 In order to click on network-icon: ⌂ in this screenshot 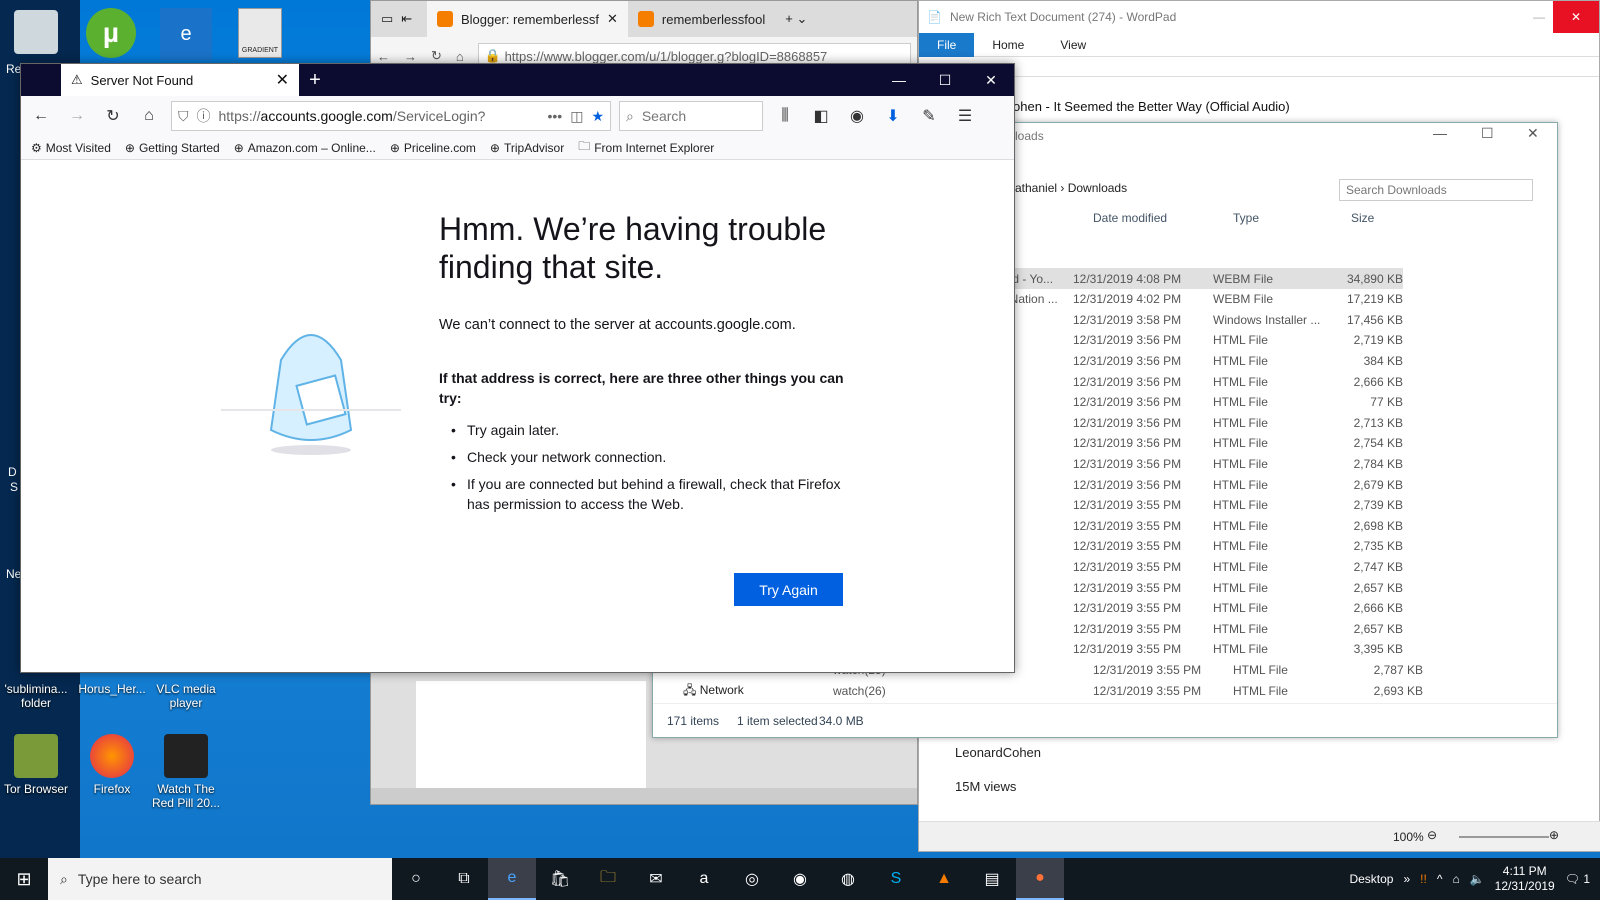, I will do `click(1455, 879)`.